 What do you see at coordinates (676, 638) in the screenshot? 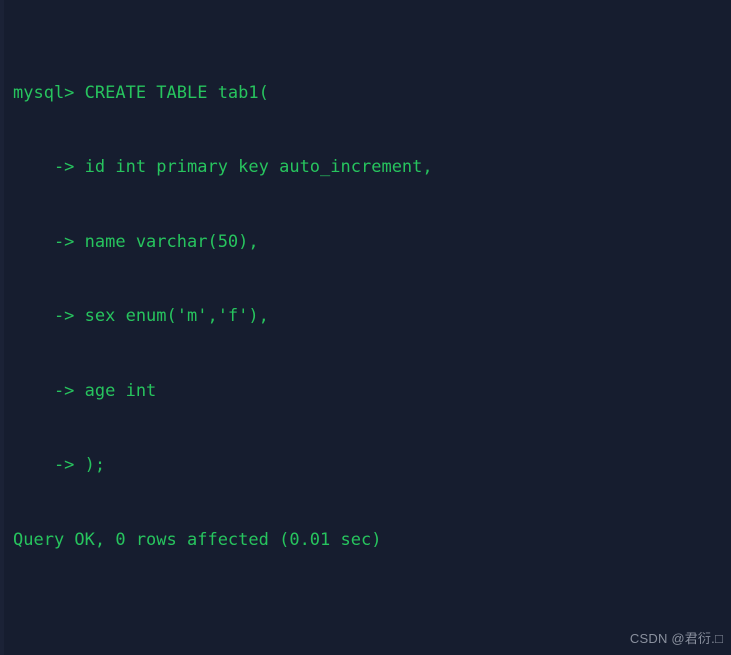
I see `watermark-label: CSDN @君衍.□` at bounding box center [676, 638].